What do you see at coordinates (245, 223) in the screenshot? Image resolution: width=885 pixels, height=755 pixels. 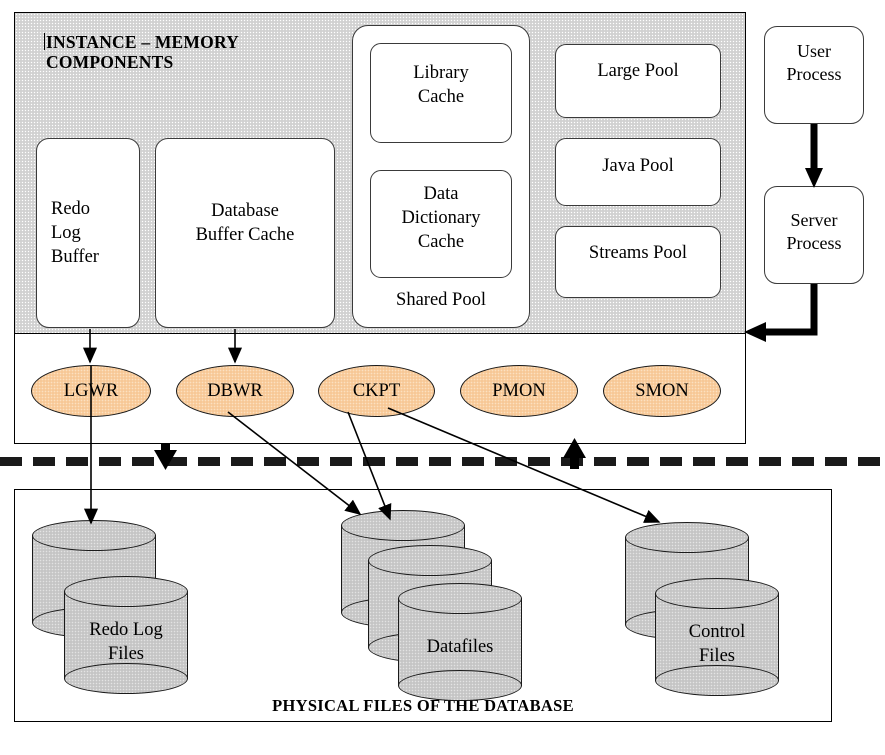 I see `database-buffer-cache-label: Database Buffer Cache` at bounding box center [245, 223].